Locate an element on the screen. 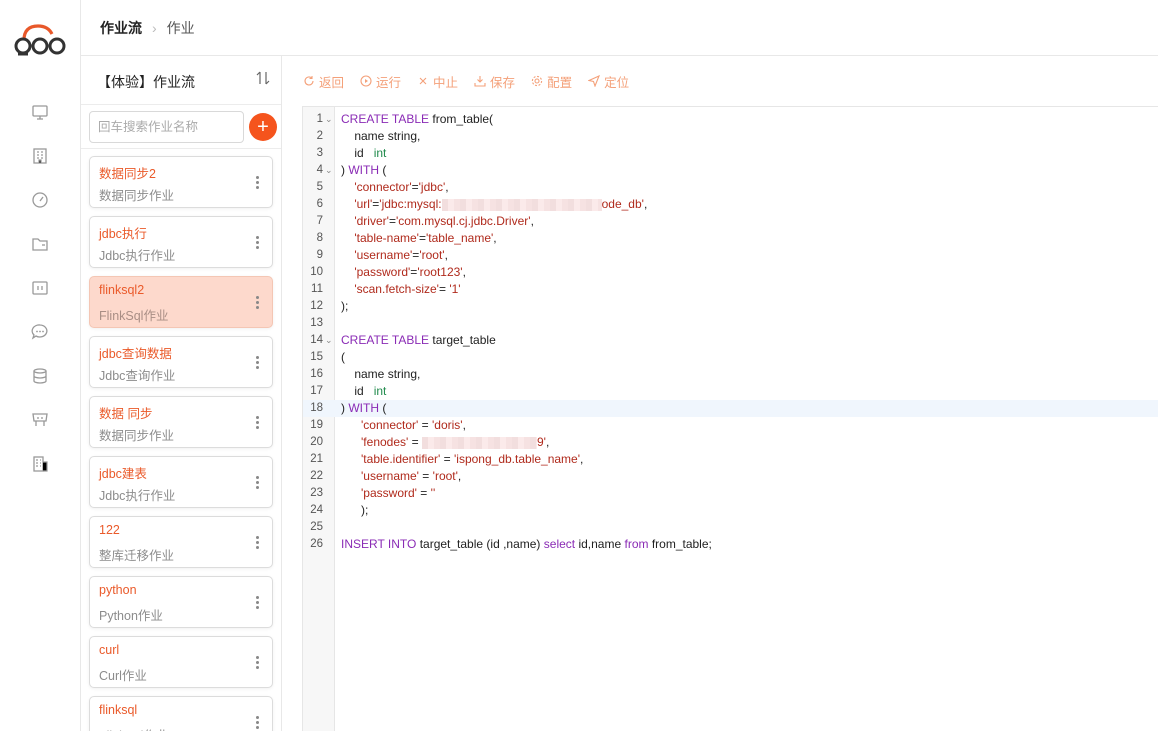 This screenshot has height=731, width=1158. job-card: jdbc建表 Jdbc执行作业 is located at coordinates (181, 482).